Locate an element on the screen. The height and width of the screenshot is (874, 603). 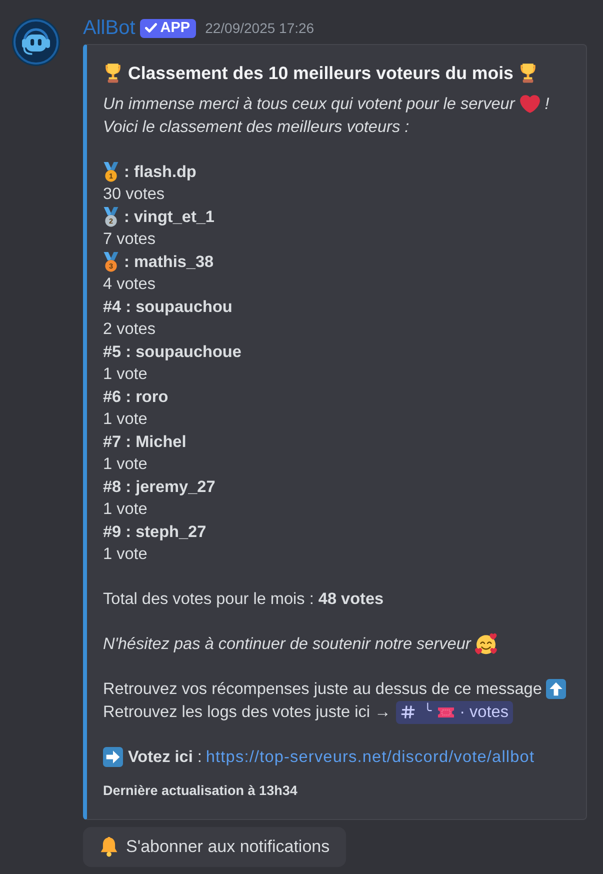
voter-name: : mathis_38 is located at coordinates (169, 262).